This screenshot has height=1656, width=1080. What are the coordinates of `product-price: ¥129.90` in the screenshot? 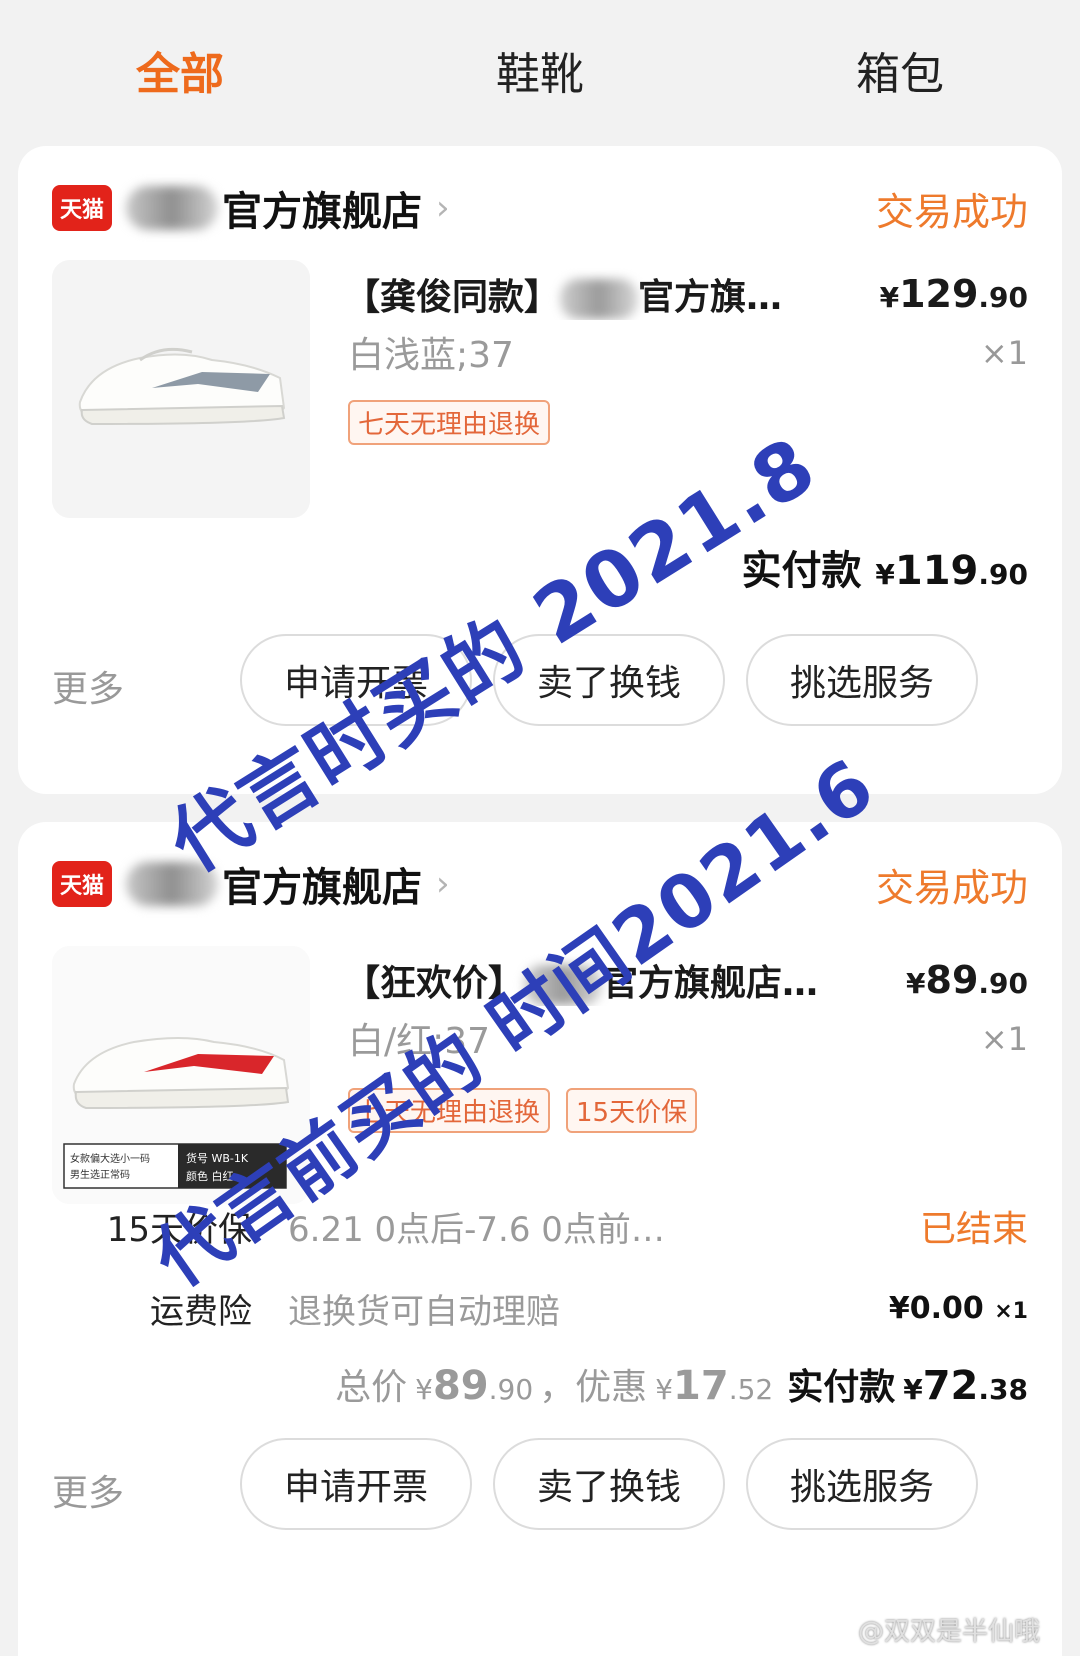 It's located at (953, 294).